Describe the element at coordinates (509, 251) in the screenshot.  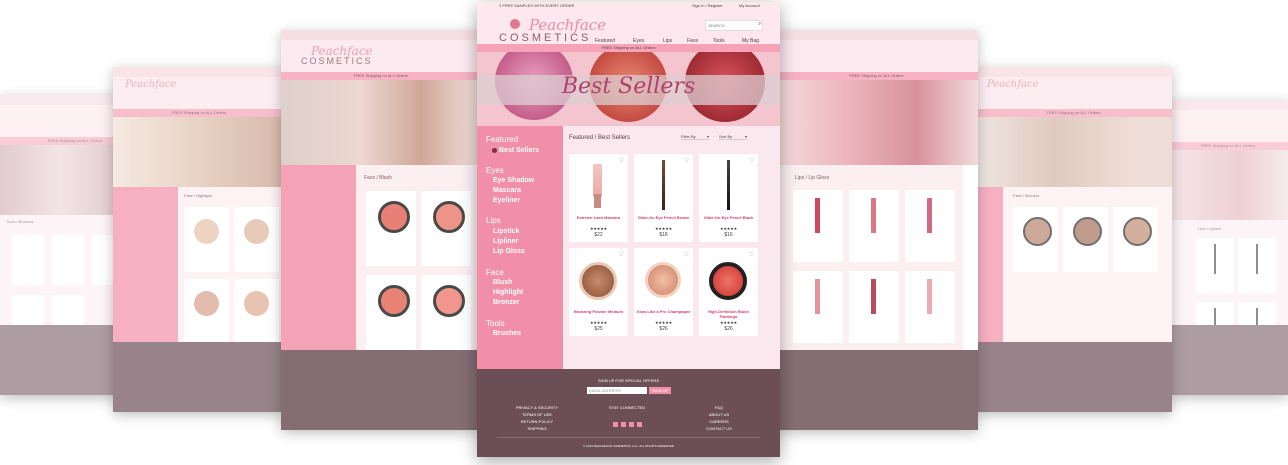
I see `sidebar-item-lip-gloss: Lip Gloss` at that location.